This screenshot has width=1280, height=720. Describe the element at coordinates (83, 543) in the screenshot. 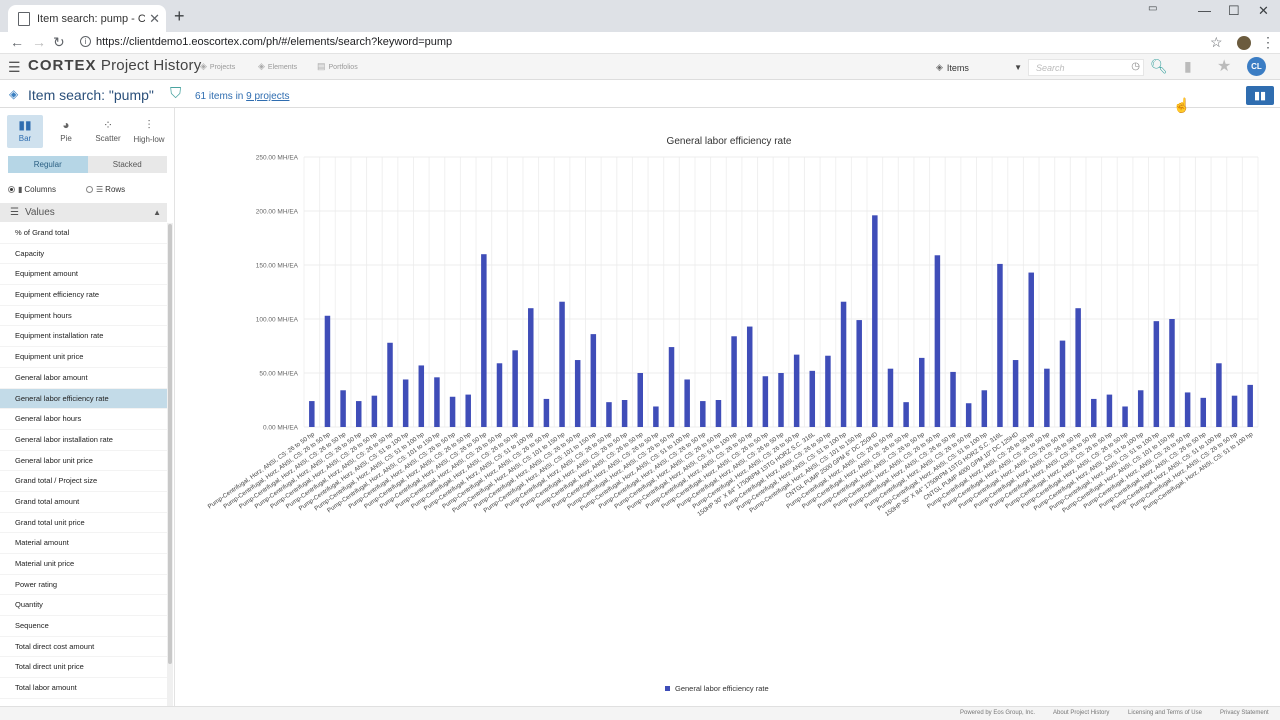

I see `value-item: Material amount` at that location.